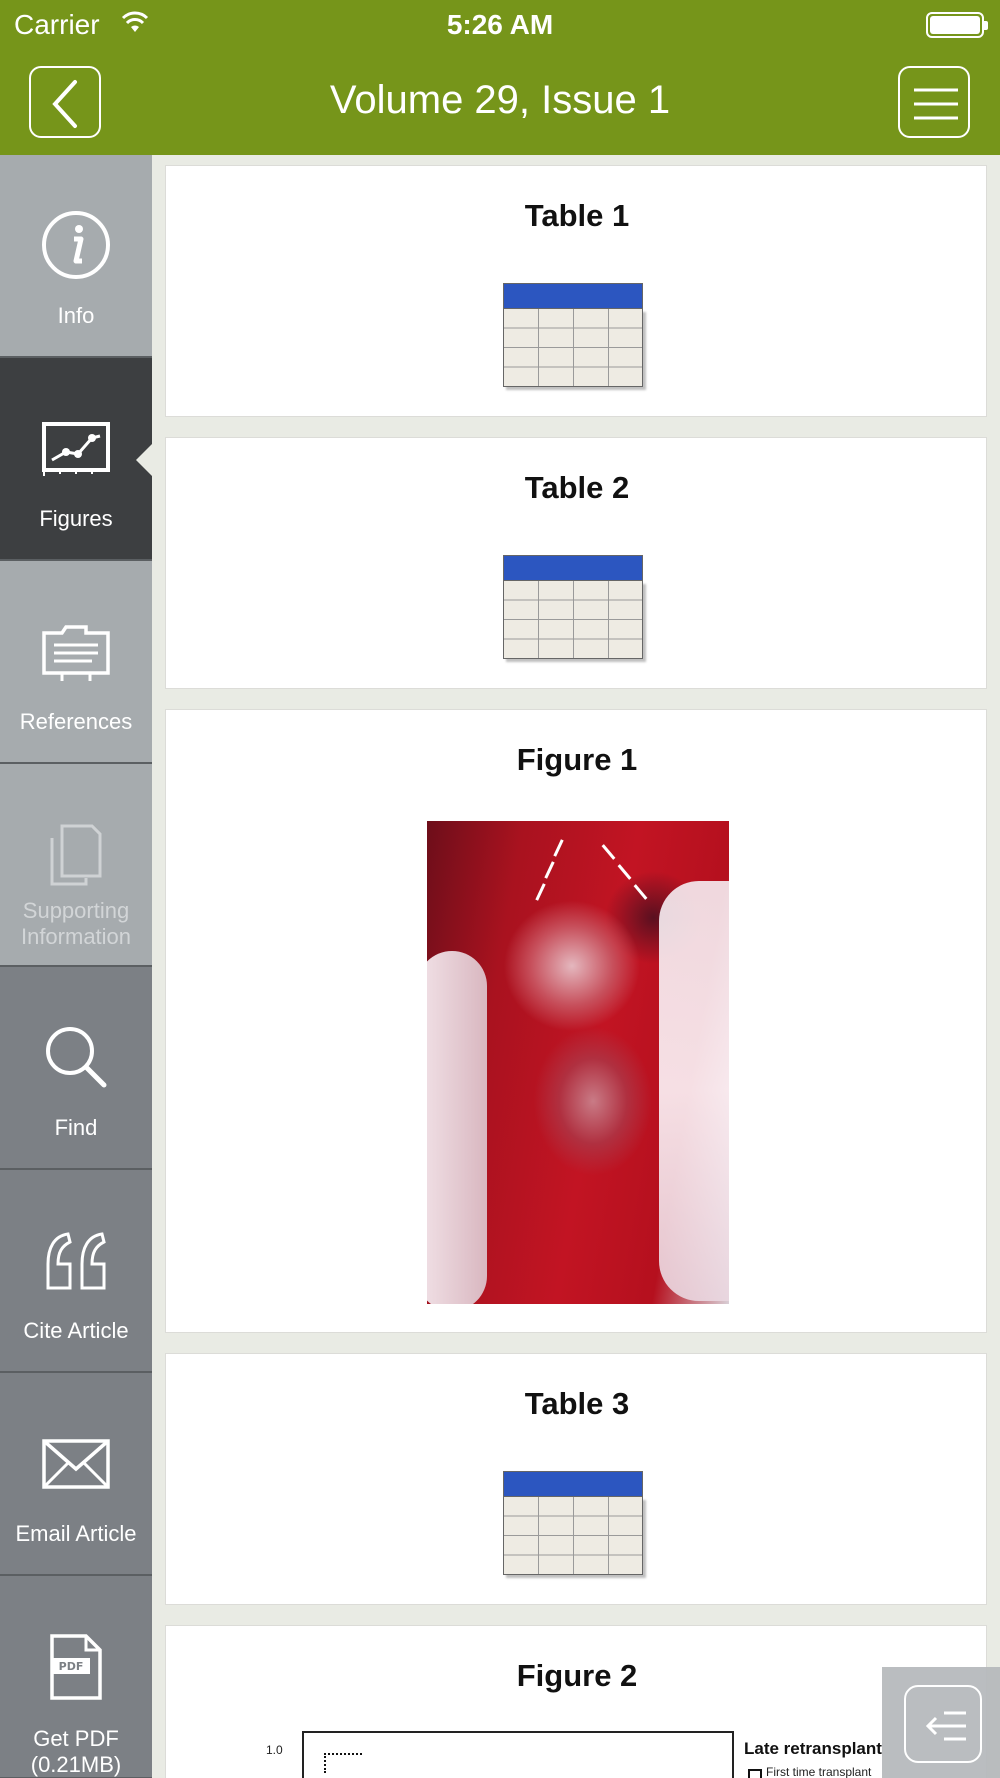  What do you see at coordinates (500, 100) in the screenshot?
I see `page-title: Volume 29, Issue 1` at bounding box center [500, 100].